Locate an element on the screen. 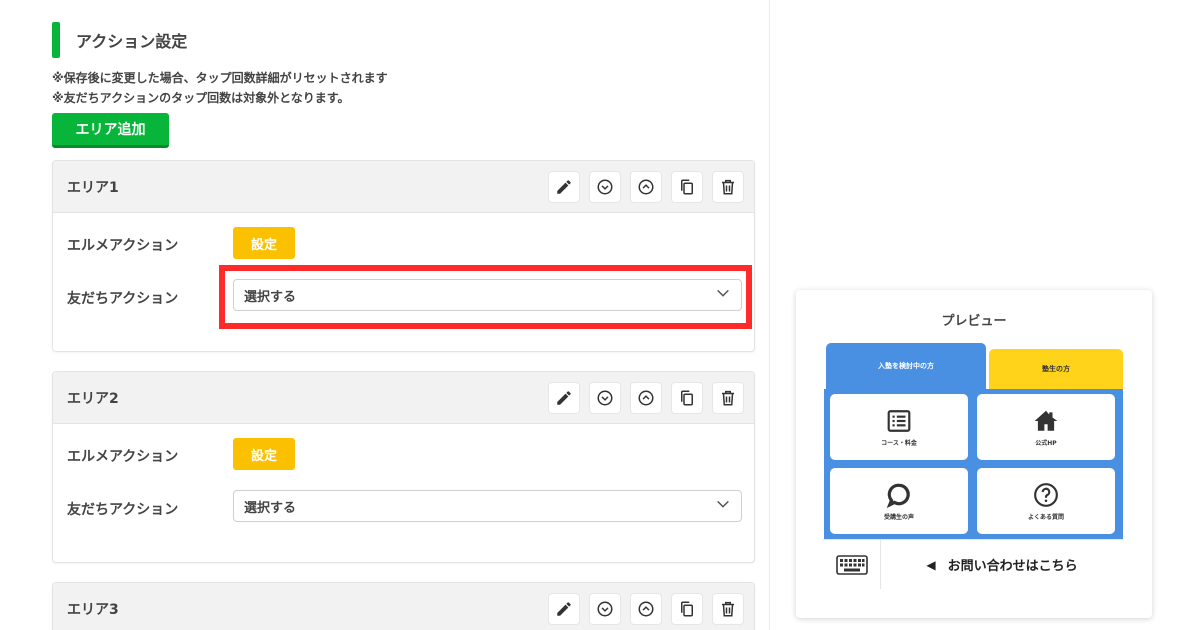 Image resolution: width=1200 pixels, height=630 pixels. home-icon is located at coordinates (1046, 420).